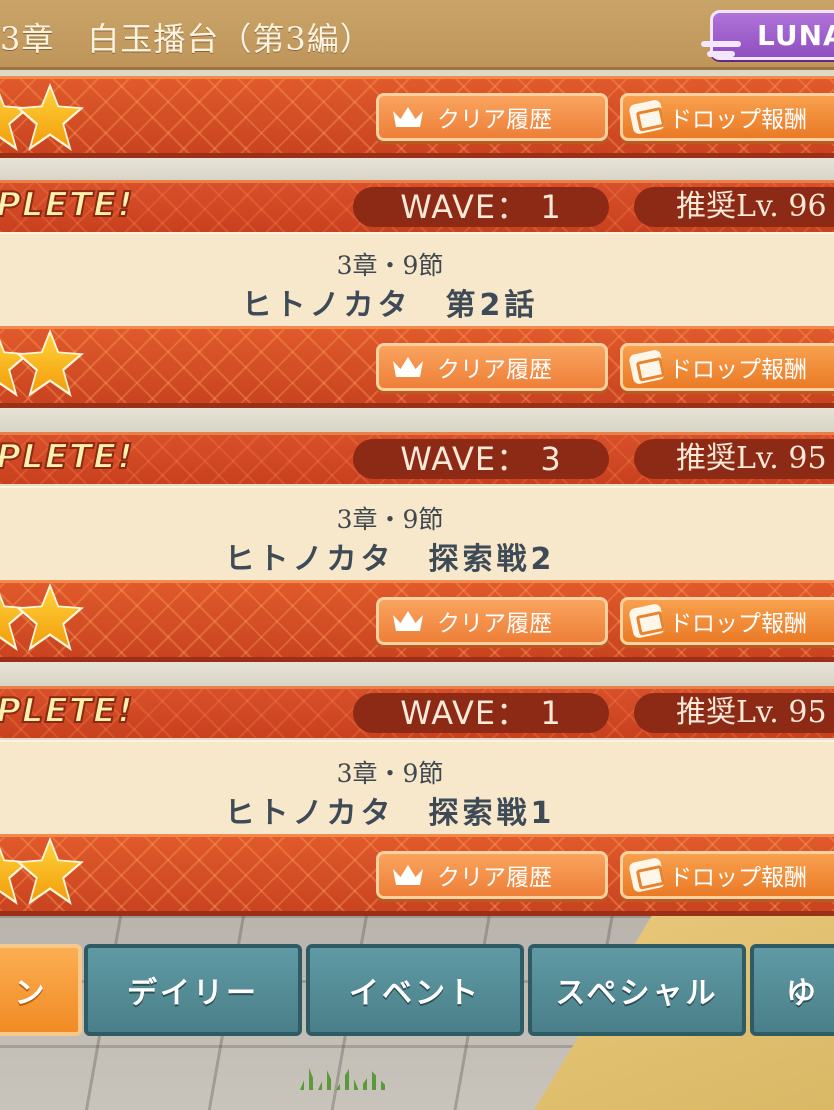  What do you see at coordinates (390, 813) in the screenshot?
I see `quest-name: ヒトノカタ 探索戦1` at bounding box center [390, 813].